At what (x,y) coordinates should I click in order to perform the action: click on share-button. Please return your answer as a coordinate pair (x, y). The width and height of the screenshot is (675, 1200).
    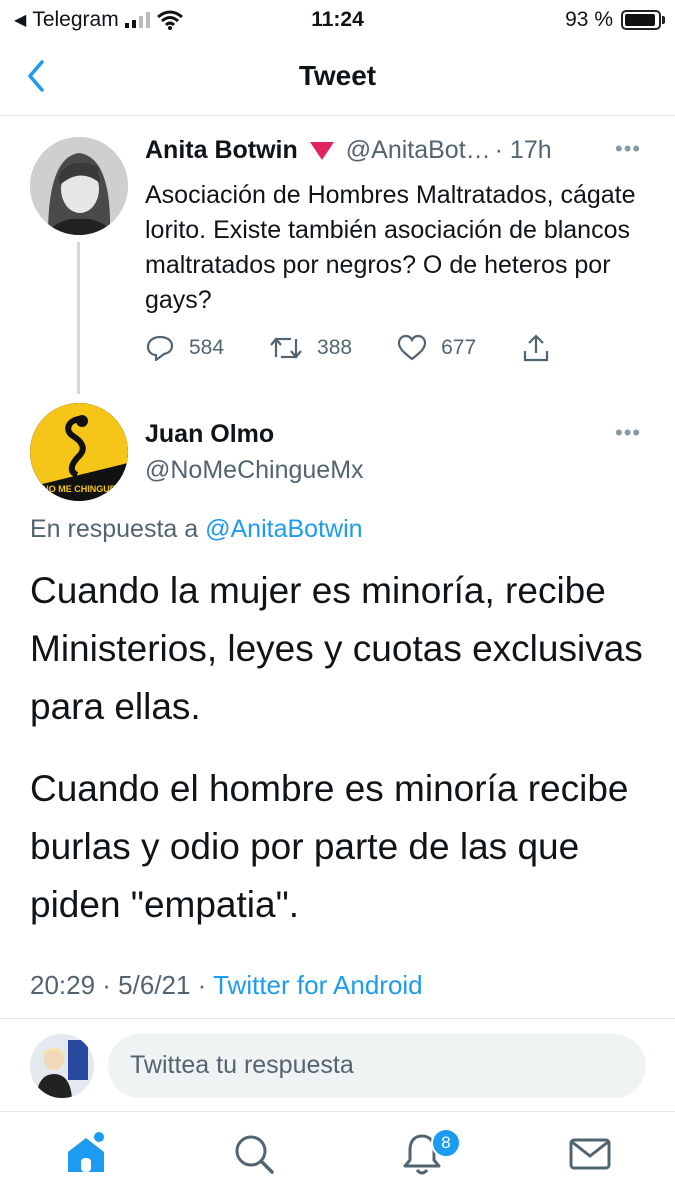
    Looking at the image, I should click on (536, 348).